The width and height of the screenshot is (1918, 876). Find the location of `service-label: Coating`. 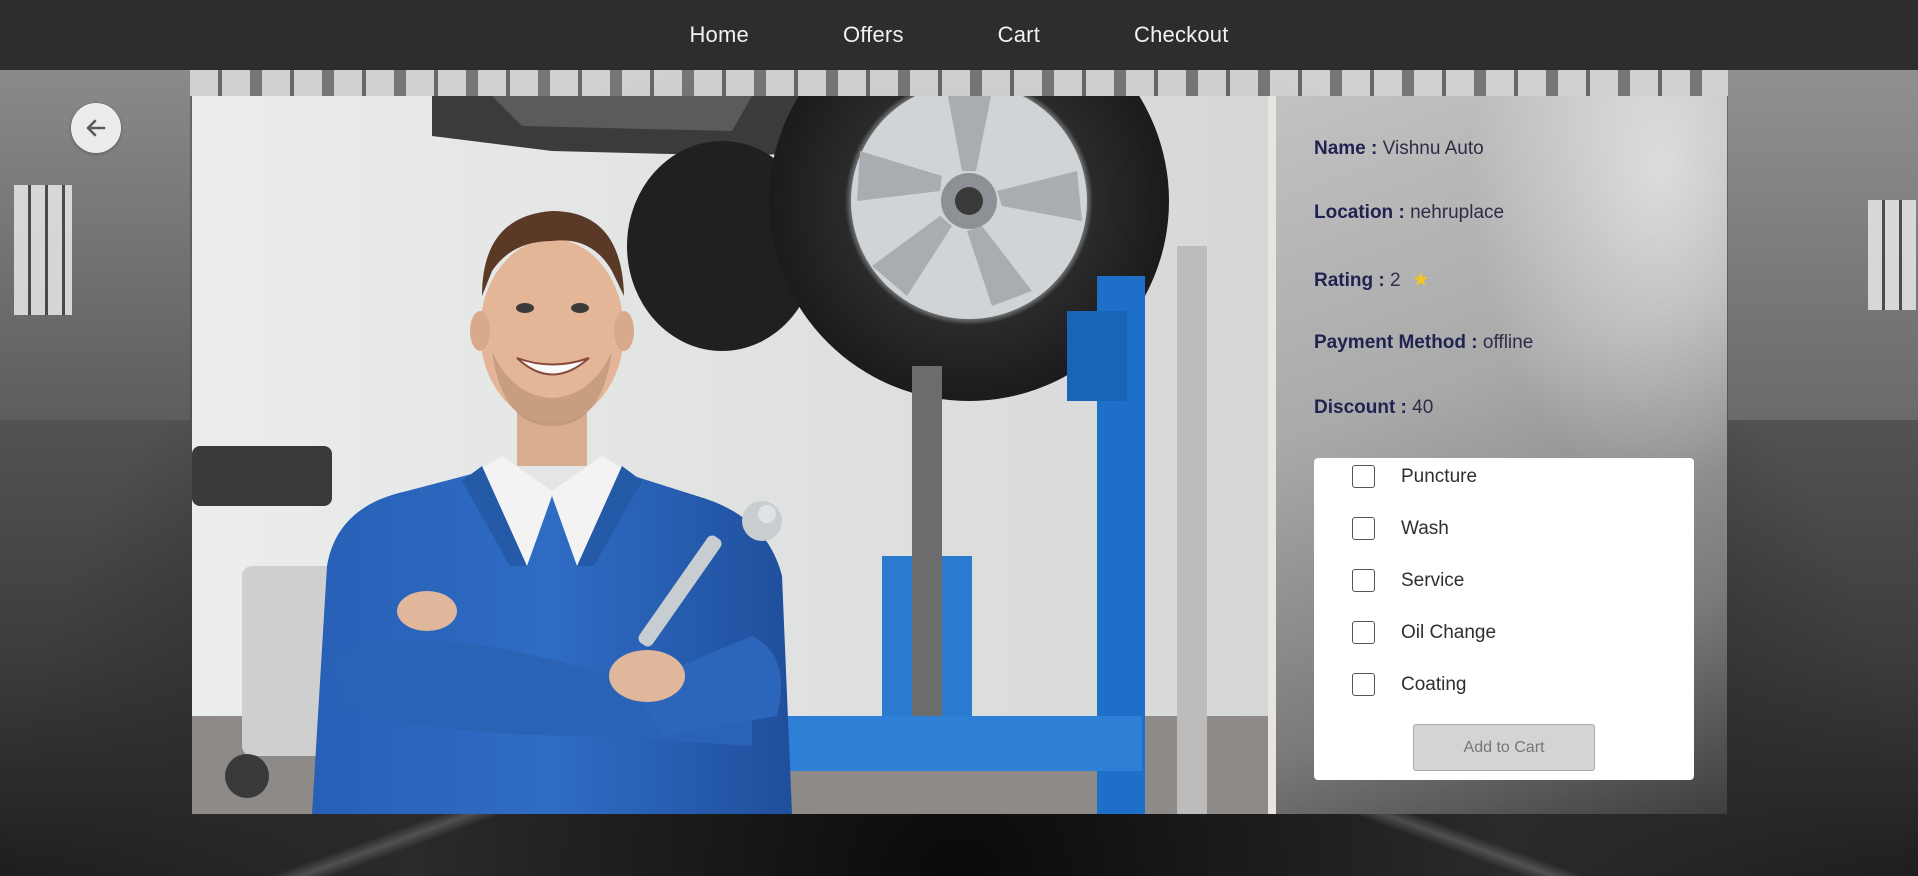

service-label: Coating is located at coordinates (1434, 684).